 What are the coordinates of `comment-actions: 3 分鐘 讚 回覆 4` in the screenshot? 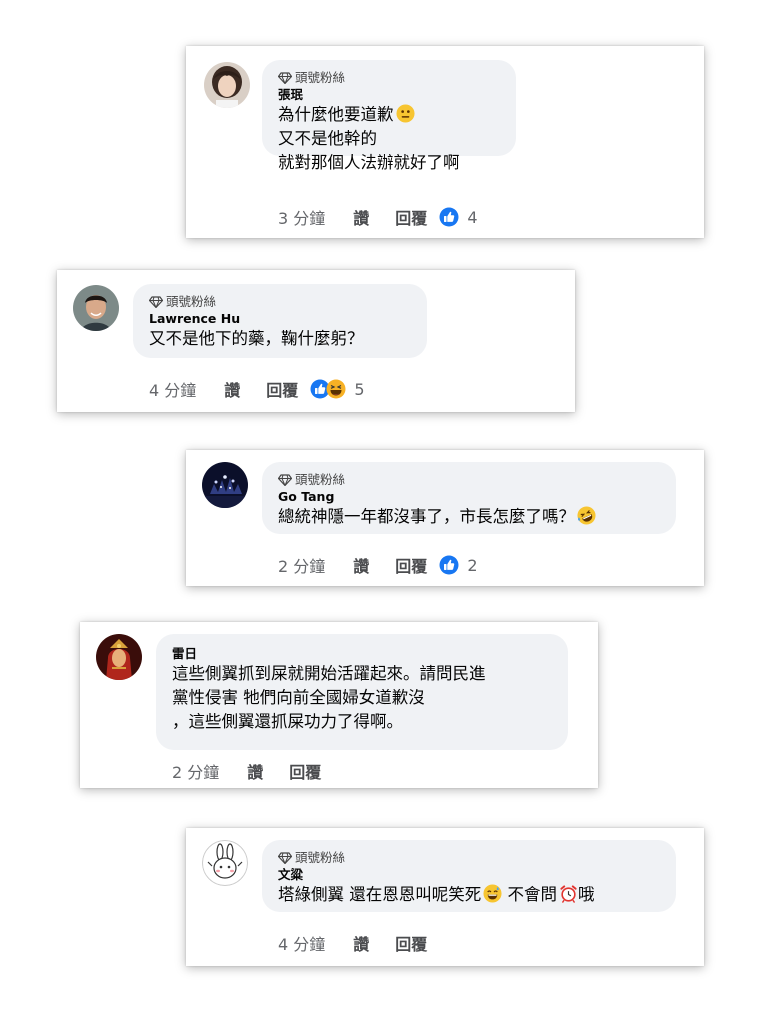 It's located at (378, 217).